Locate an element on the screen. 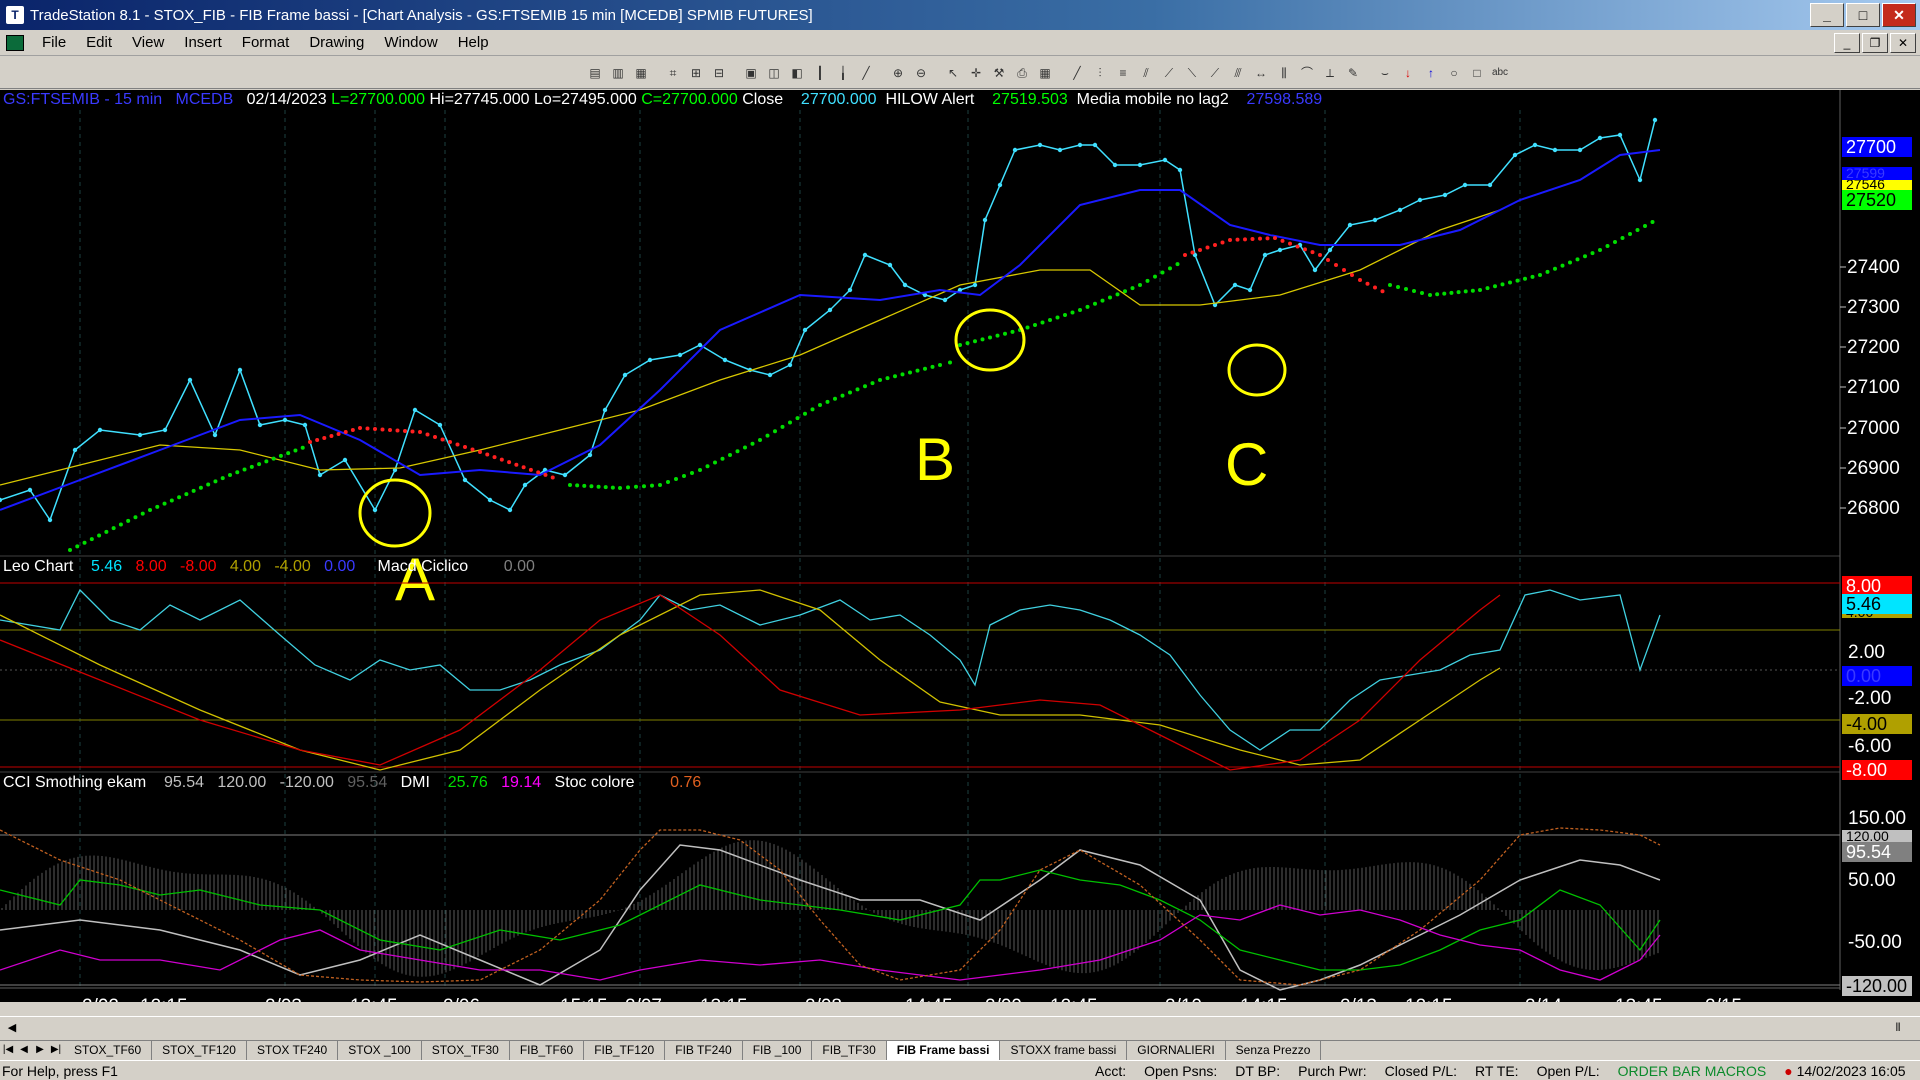 The width and height of the screenshot is (1920, 1080). tab-stoxx-frame-bassi: STOXX frame bassi is located at coordinates (1064, 1050).